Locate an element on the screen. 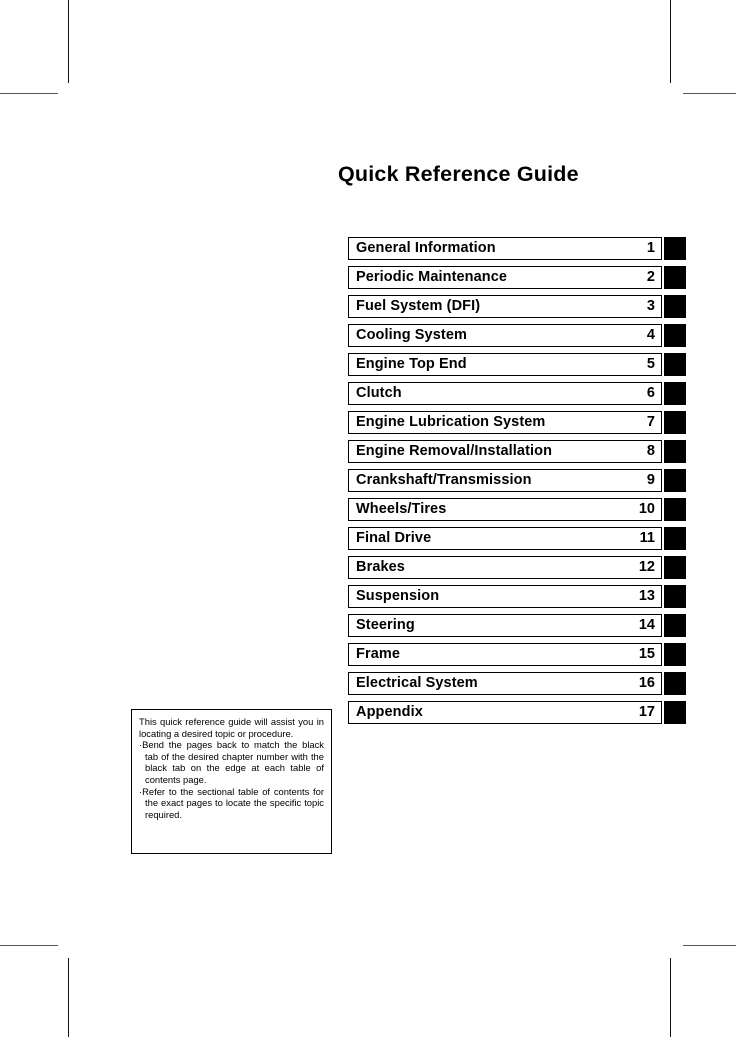  chapter-row: Steering 14 is located at coordinates (517, 625).